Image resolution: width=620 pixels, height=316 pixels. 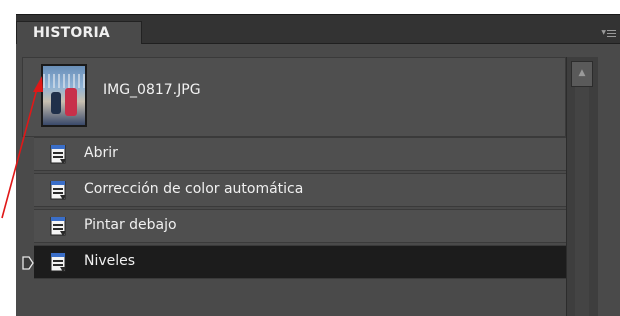 I want to click on photo-thumbnail, so click(x=64, y=95).